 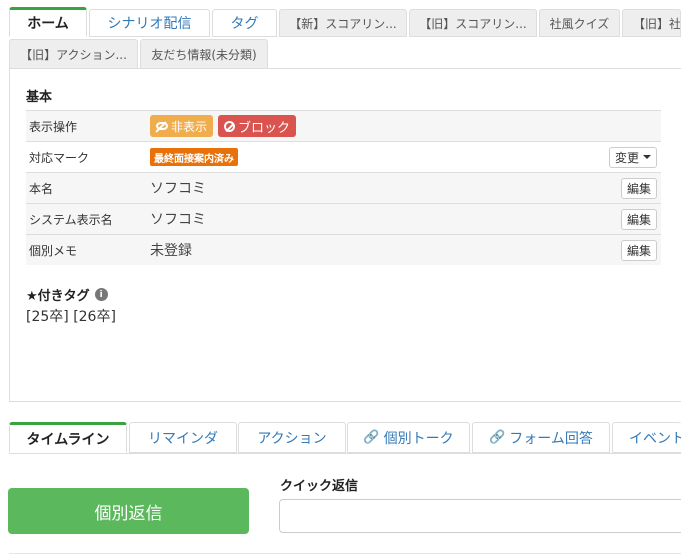 What do you see at coordinates (71, 219) in the screenshot?
I see `row-label: システム表示名` at bounding box center [71, 219].